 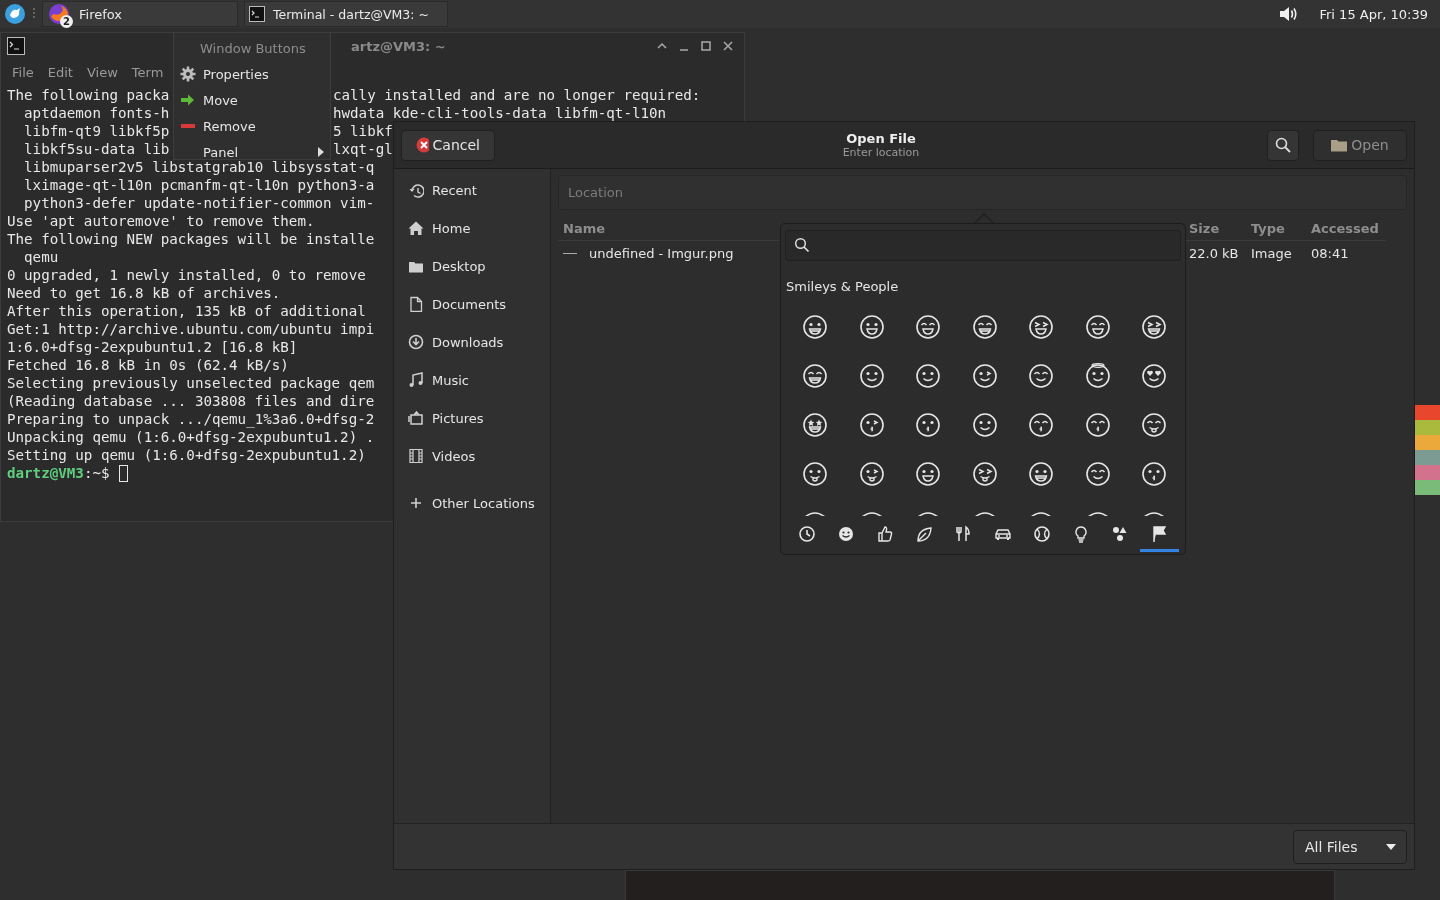 I want to click on terminal-line: The following NEW packages will be installe, so click(x=191, y=239).